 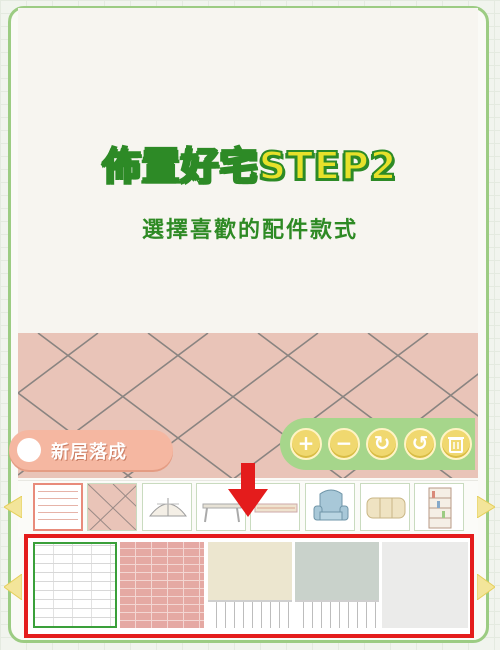 What do you see at coordinates (13, 587) in the screenshot?
I see `swatch-prev-arrow-icon` at bounding box center [13, 587].